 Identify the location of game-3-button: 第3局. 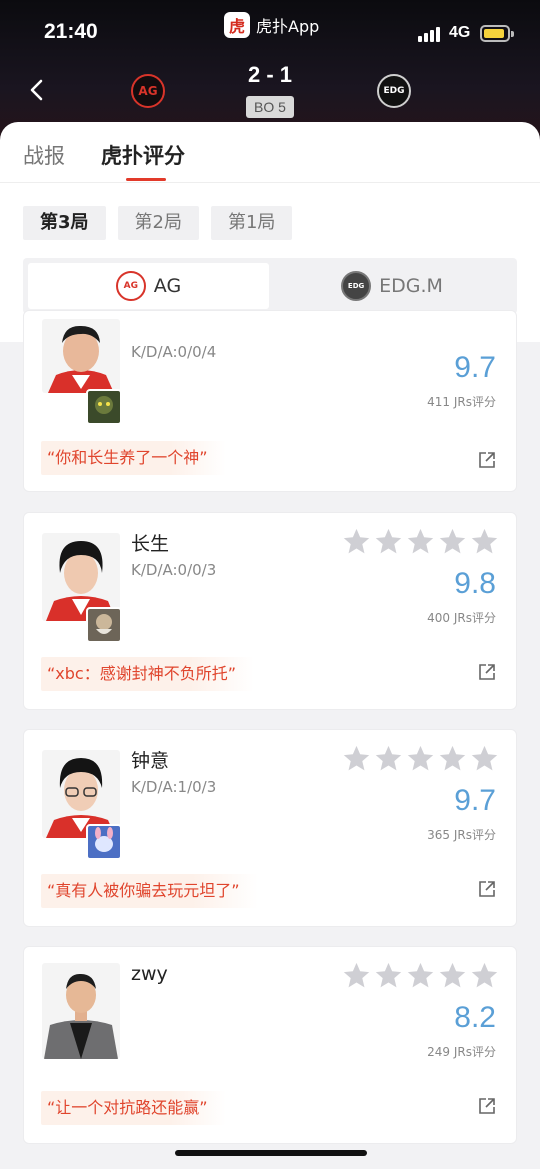
(64, 223).